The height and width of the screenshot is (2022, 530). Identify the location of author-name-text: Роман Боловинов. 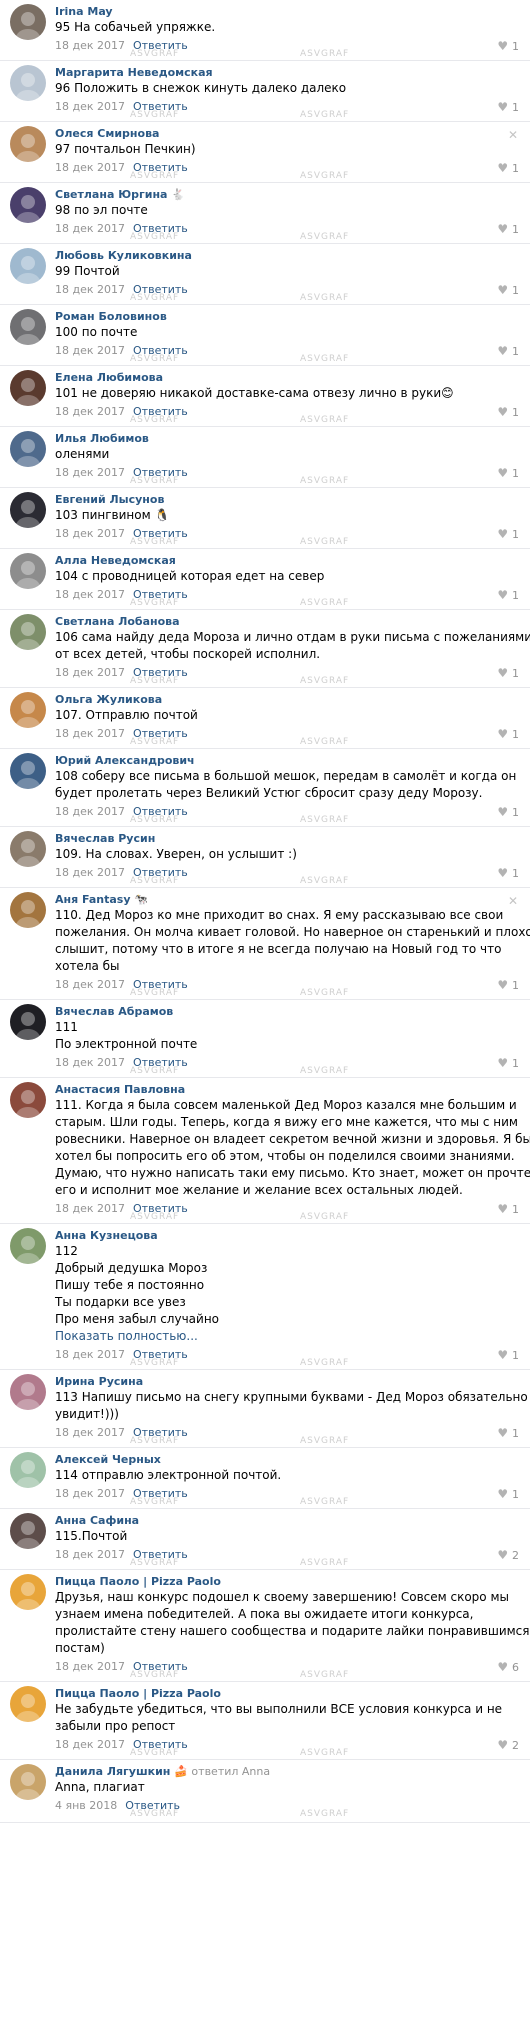
(111, 316).